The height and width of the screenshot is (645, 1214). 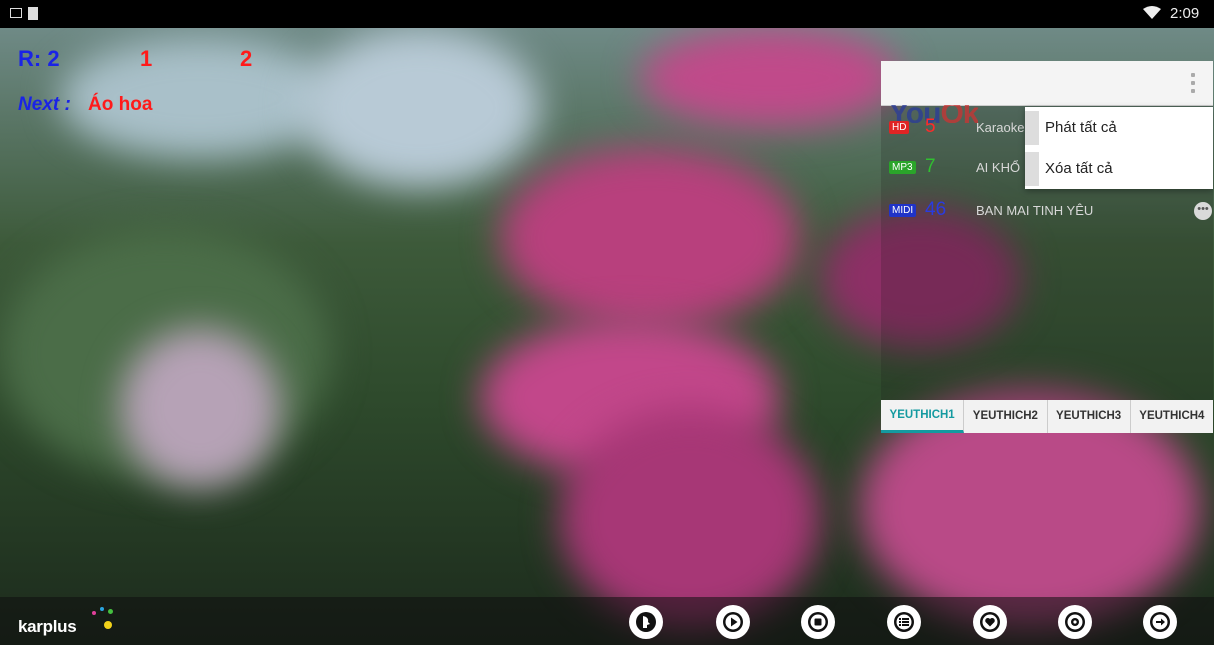 What do you see at coordinates (1081, 127) in the screenshot?
I see `menu-item-label: Phát tất cả` at bounding box center [1081, 127].